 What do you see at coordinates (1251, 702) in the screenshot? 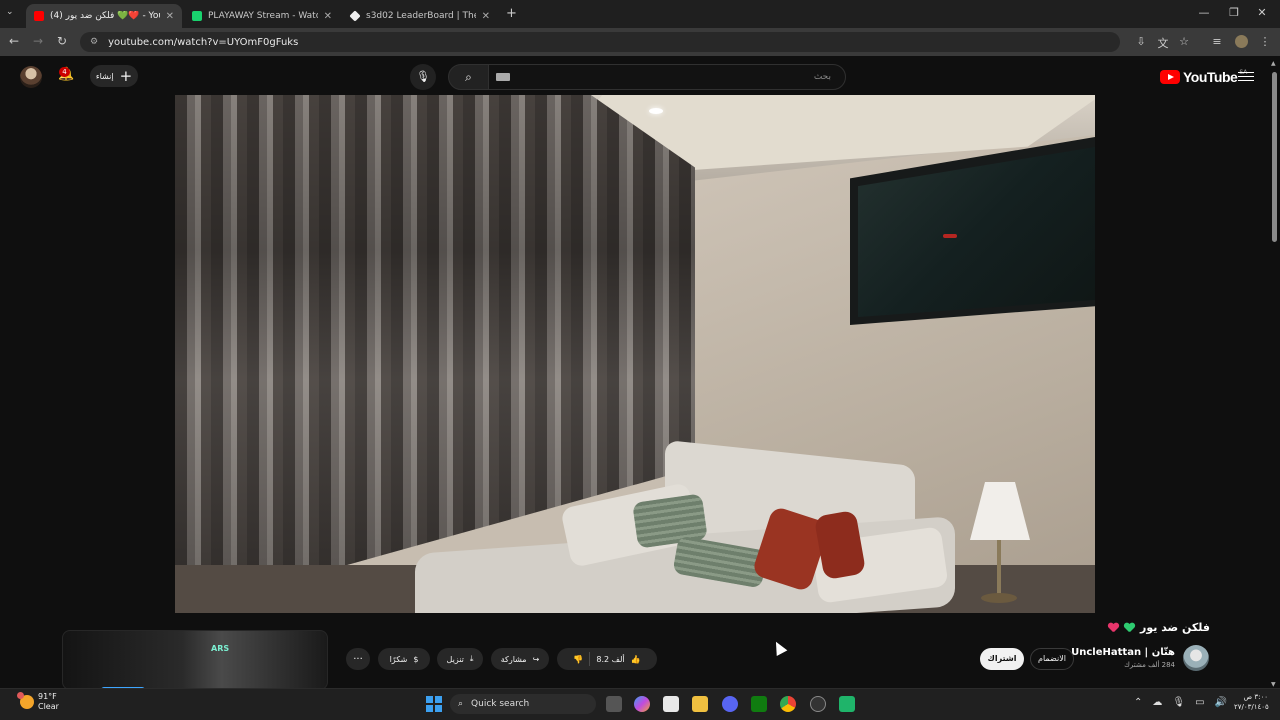
I see `clock: ٣:٠٠ ص ٢٧/٠٣/١٤٠٥` at bounding box center [1251, 702].